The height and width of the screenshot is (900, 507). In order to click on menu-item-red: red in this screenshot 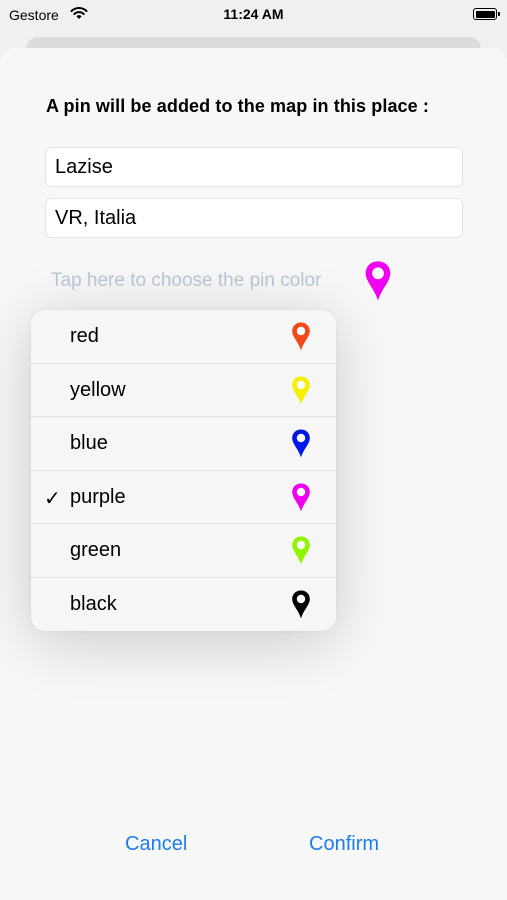, I will do `click(183, 337)`.